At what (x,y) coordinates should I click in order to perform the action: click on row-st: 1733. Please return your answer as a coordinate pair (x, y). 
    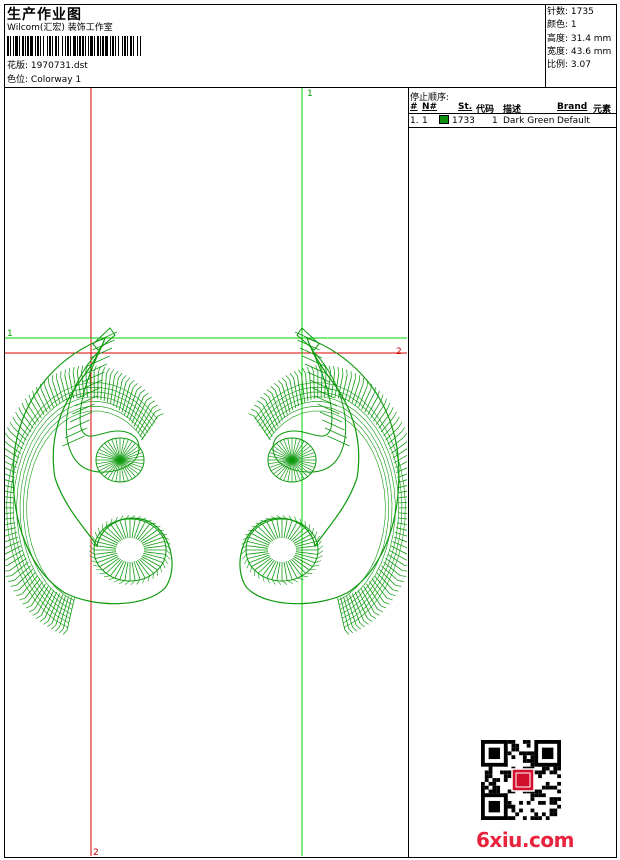
    Looking at the image, I should click on (463, 121).